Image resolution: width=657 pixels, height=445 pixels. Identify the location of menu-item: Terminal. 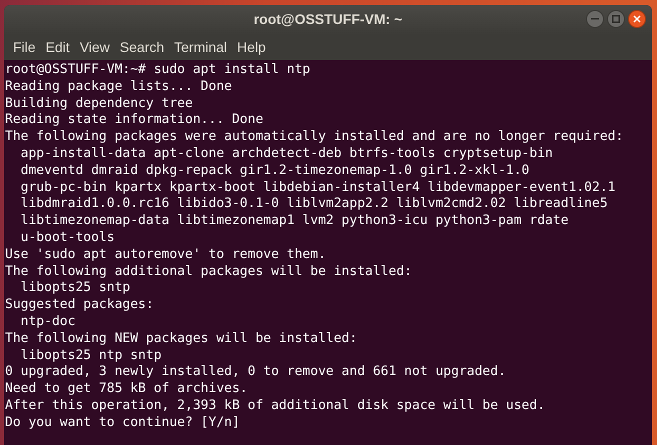
(200, 47).